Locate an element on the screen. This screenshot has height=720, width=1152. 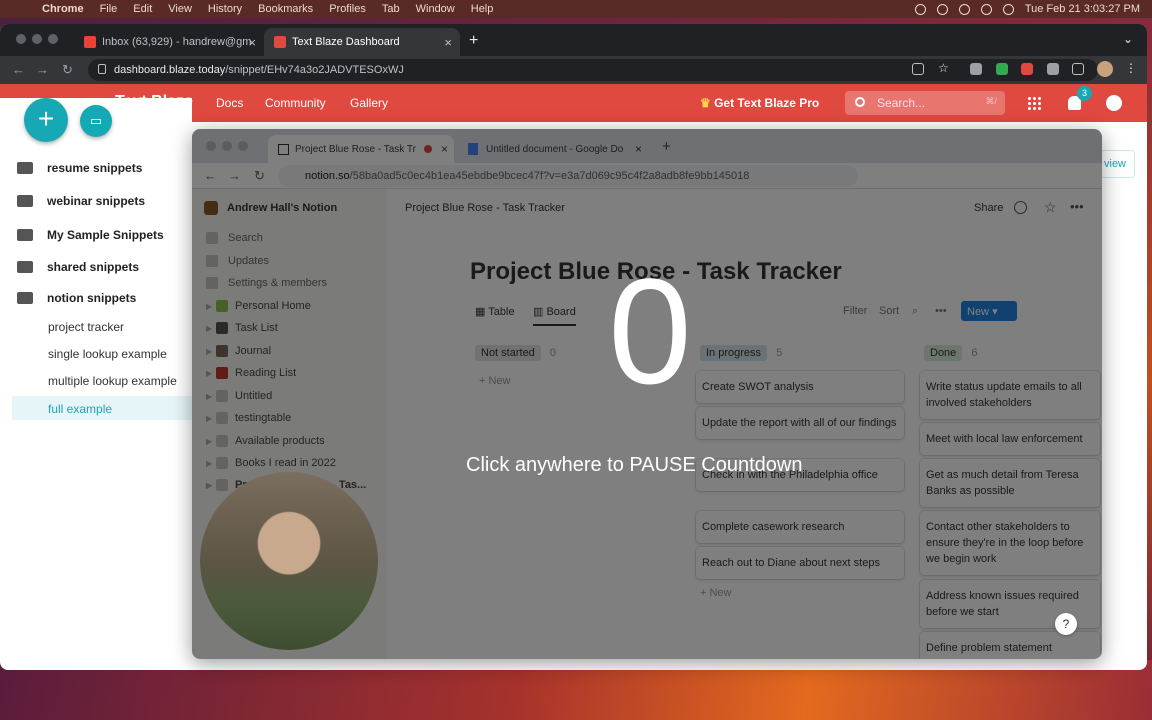
folder-label: resume snippets is located at coordinates (95, 168).